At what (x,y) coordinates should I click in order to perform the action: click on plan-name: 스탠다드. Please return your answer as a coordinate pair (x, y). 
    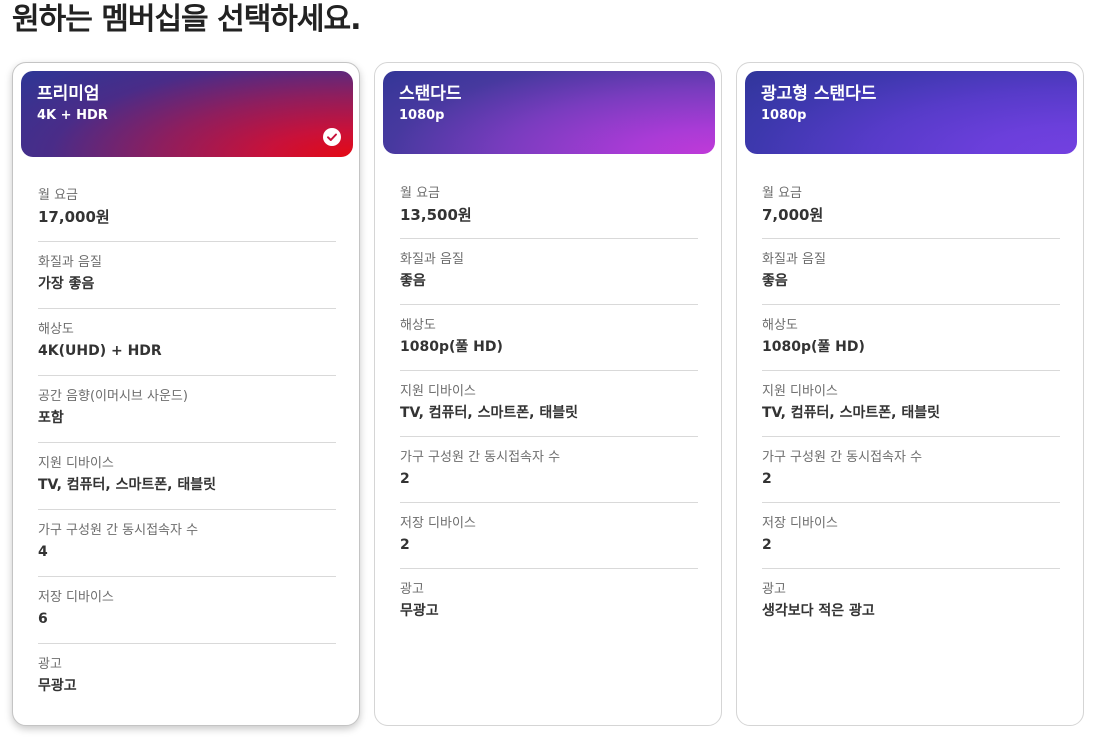
    Looking at the image, I should click on (430, 94).